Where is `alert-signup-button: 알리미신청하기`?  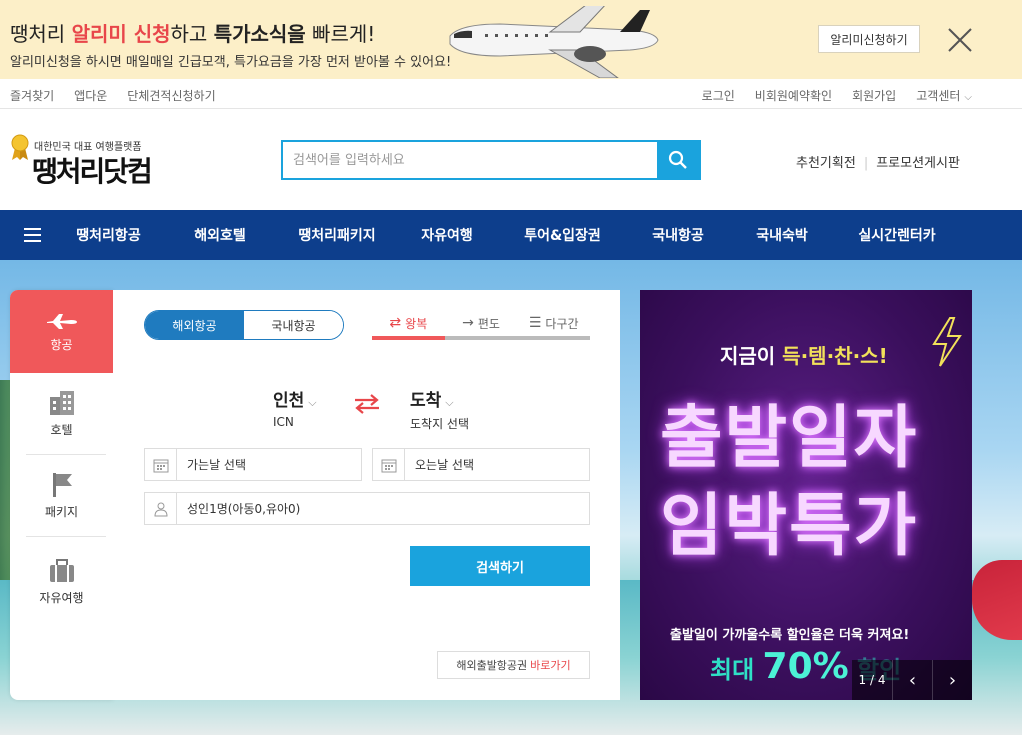
alert-signup-button: 알리미신청하기 is located at coordinates (869, 39).